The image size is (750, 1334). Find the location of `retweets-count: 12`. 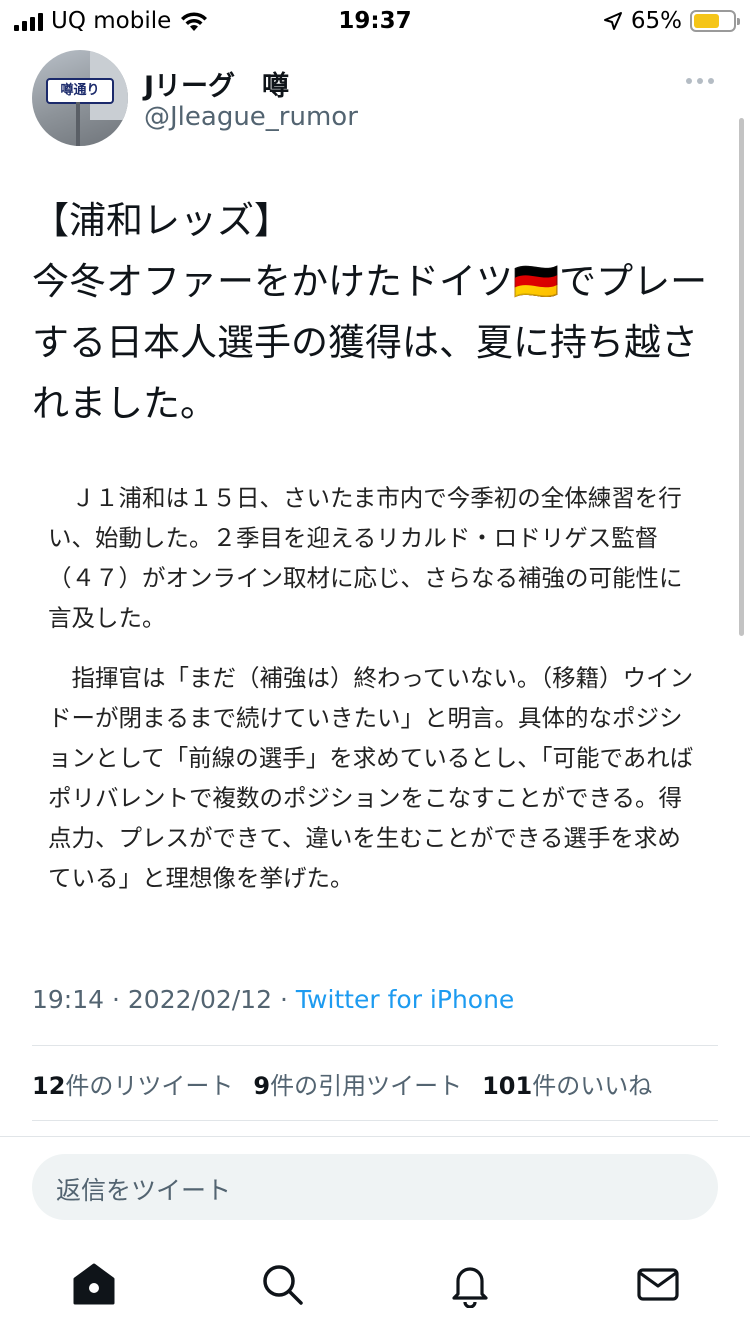

retweets-count: 12 is located at coordinates (49, 1086).